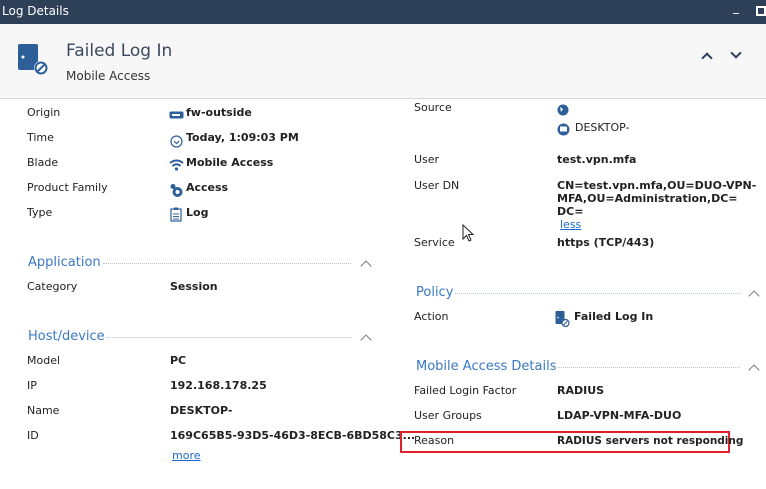  I want to click on ip-label: IP, so click(32, 385).